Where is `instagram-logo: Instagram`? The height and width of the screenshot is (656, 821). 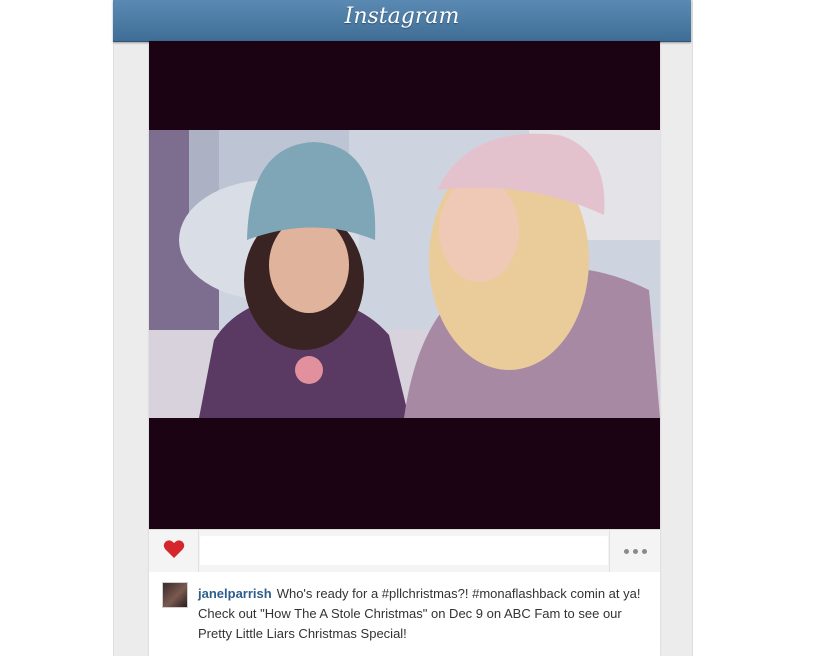 instagram-logo: Instagram is located at coordinates (402, 16).